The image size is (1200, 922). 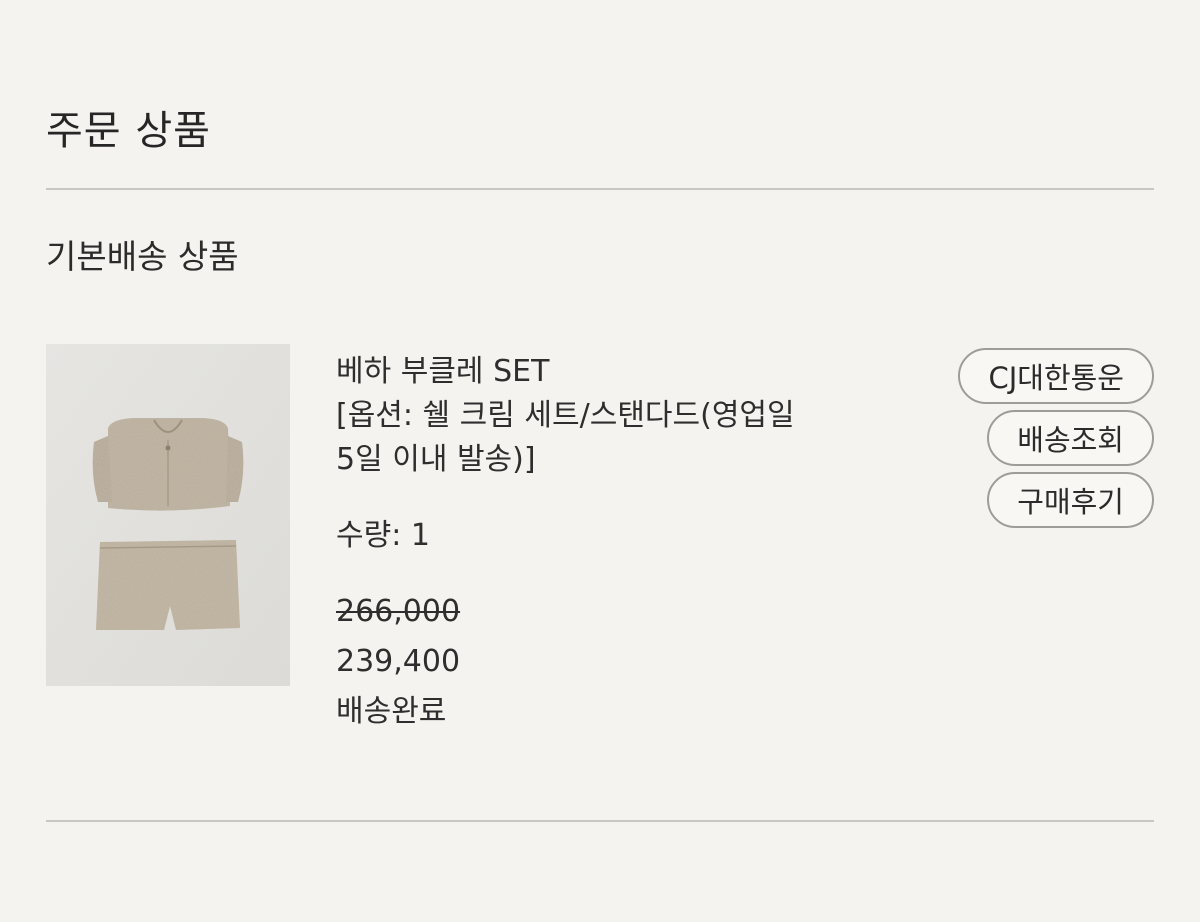 I want to click on write-review-button: 구매후기, so click(x=1070, y=500).